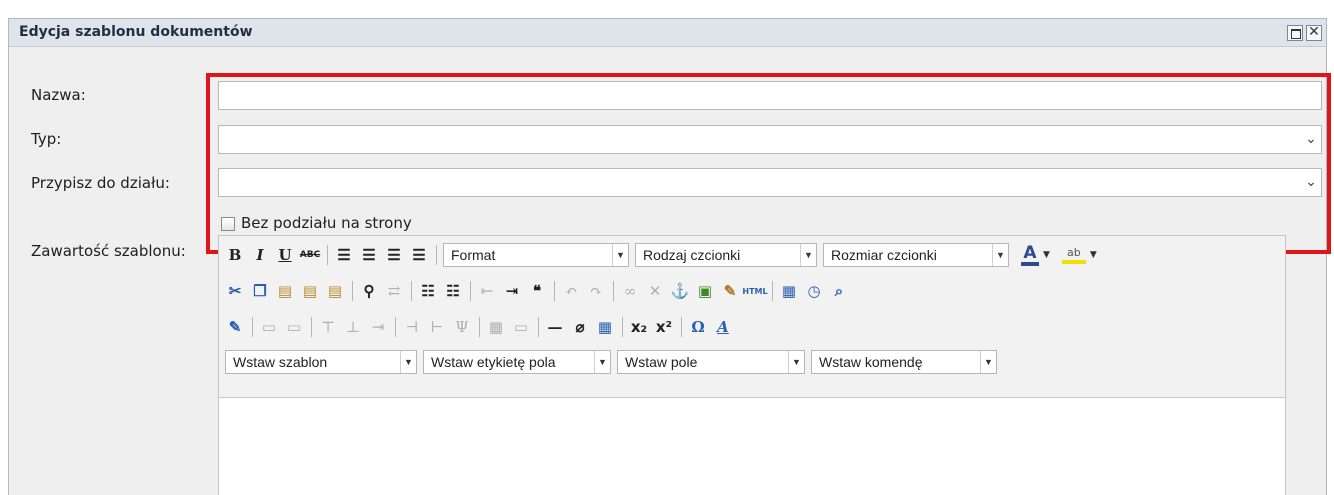 This screenshot has height=495, width=1334. Describe the element at coordinates (419, 255) in the screenshot. I see `align-justify-icon: ☰` at that location.